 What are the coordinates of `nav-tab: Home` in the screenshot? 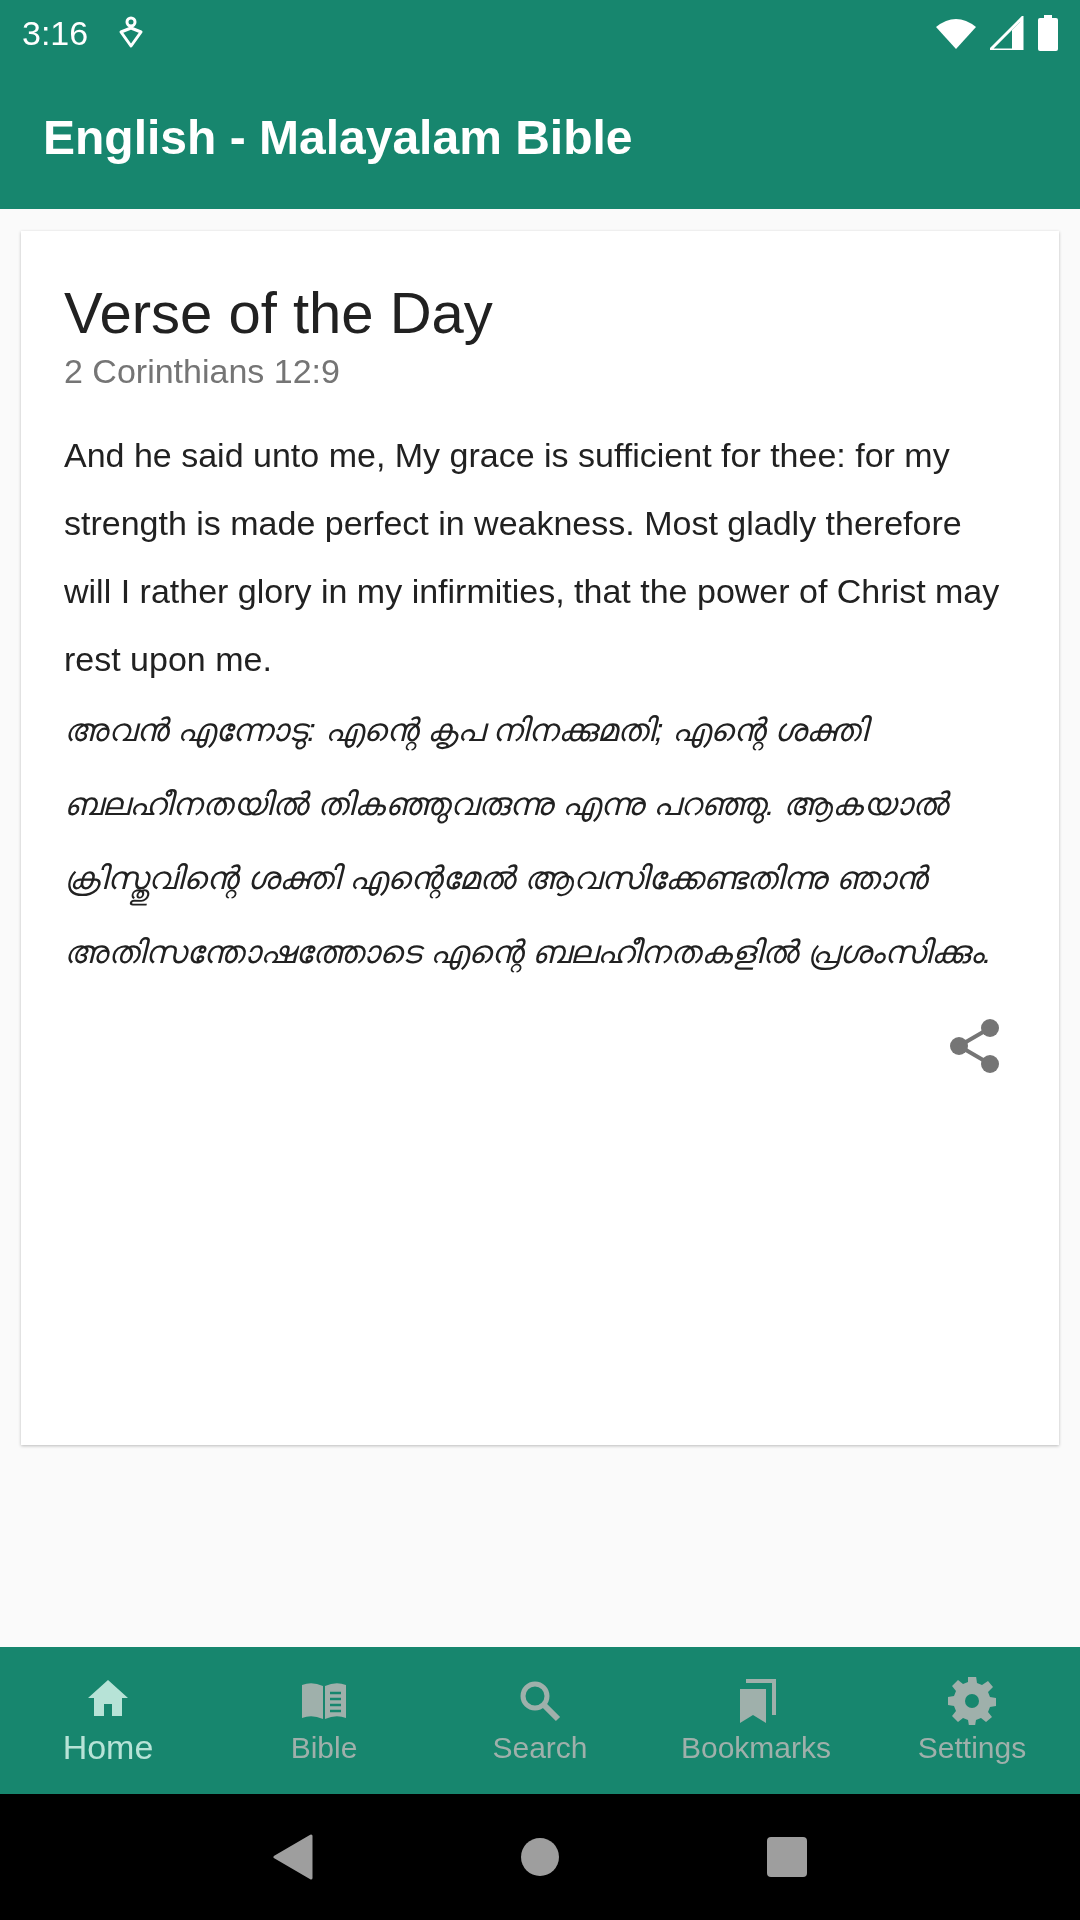 It's located at (108, 1720).